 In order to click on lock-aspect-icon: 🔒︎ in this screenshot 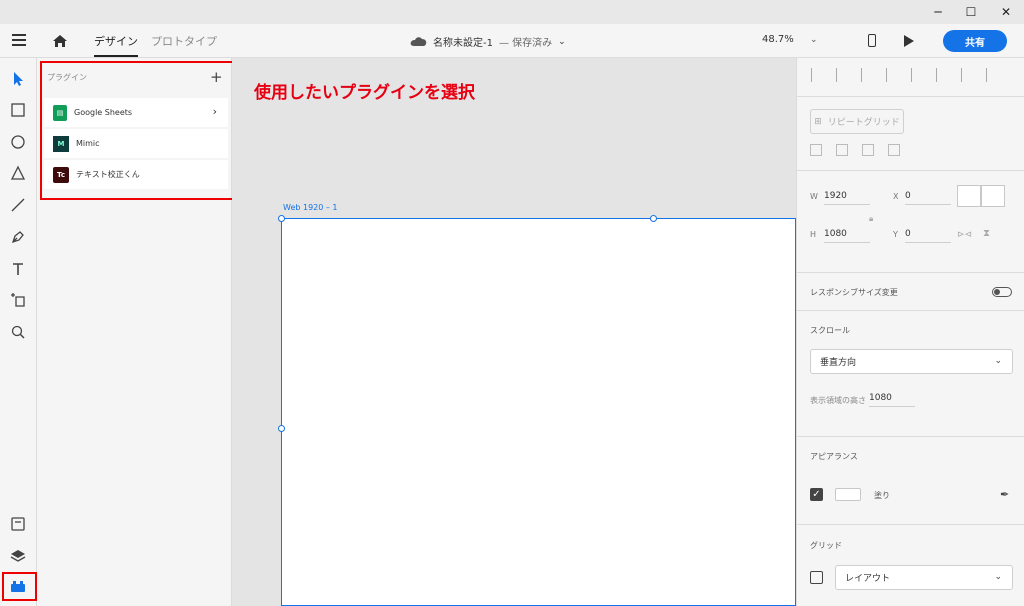, I will do `click(871, 219)`.